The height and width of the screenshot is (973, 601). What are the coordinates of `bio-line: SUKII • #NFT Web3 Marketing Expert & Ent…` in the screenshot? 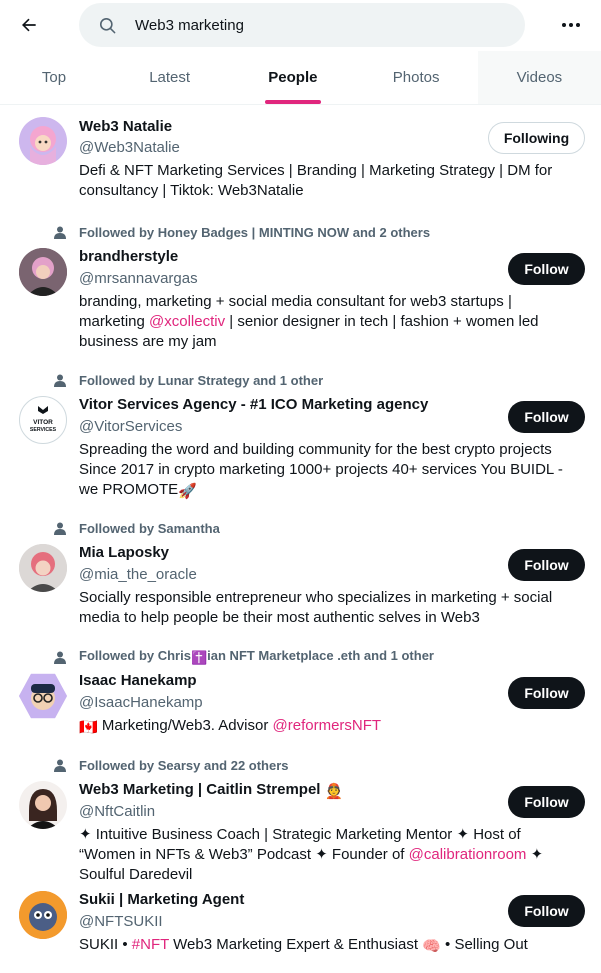 It's located at (325, 946).